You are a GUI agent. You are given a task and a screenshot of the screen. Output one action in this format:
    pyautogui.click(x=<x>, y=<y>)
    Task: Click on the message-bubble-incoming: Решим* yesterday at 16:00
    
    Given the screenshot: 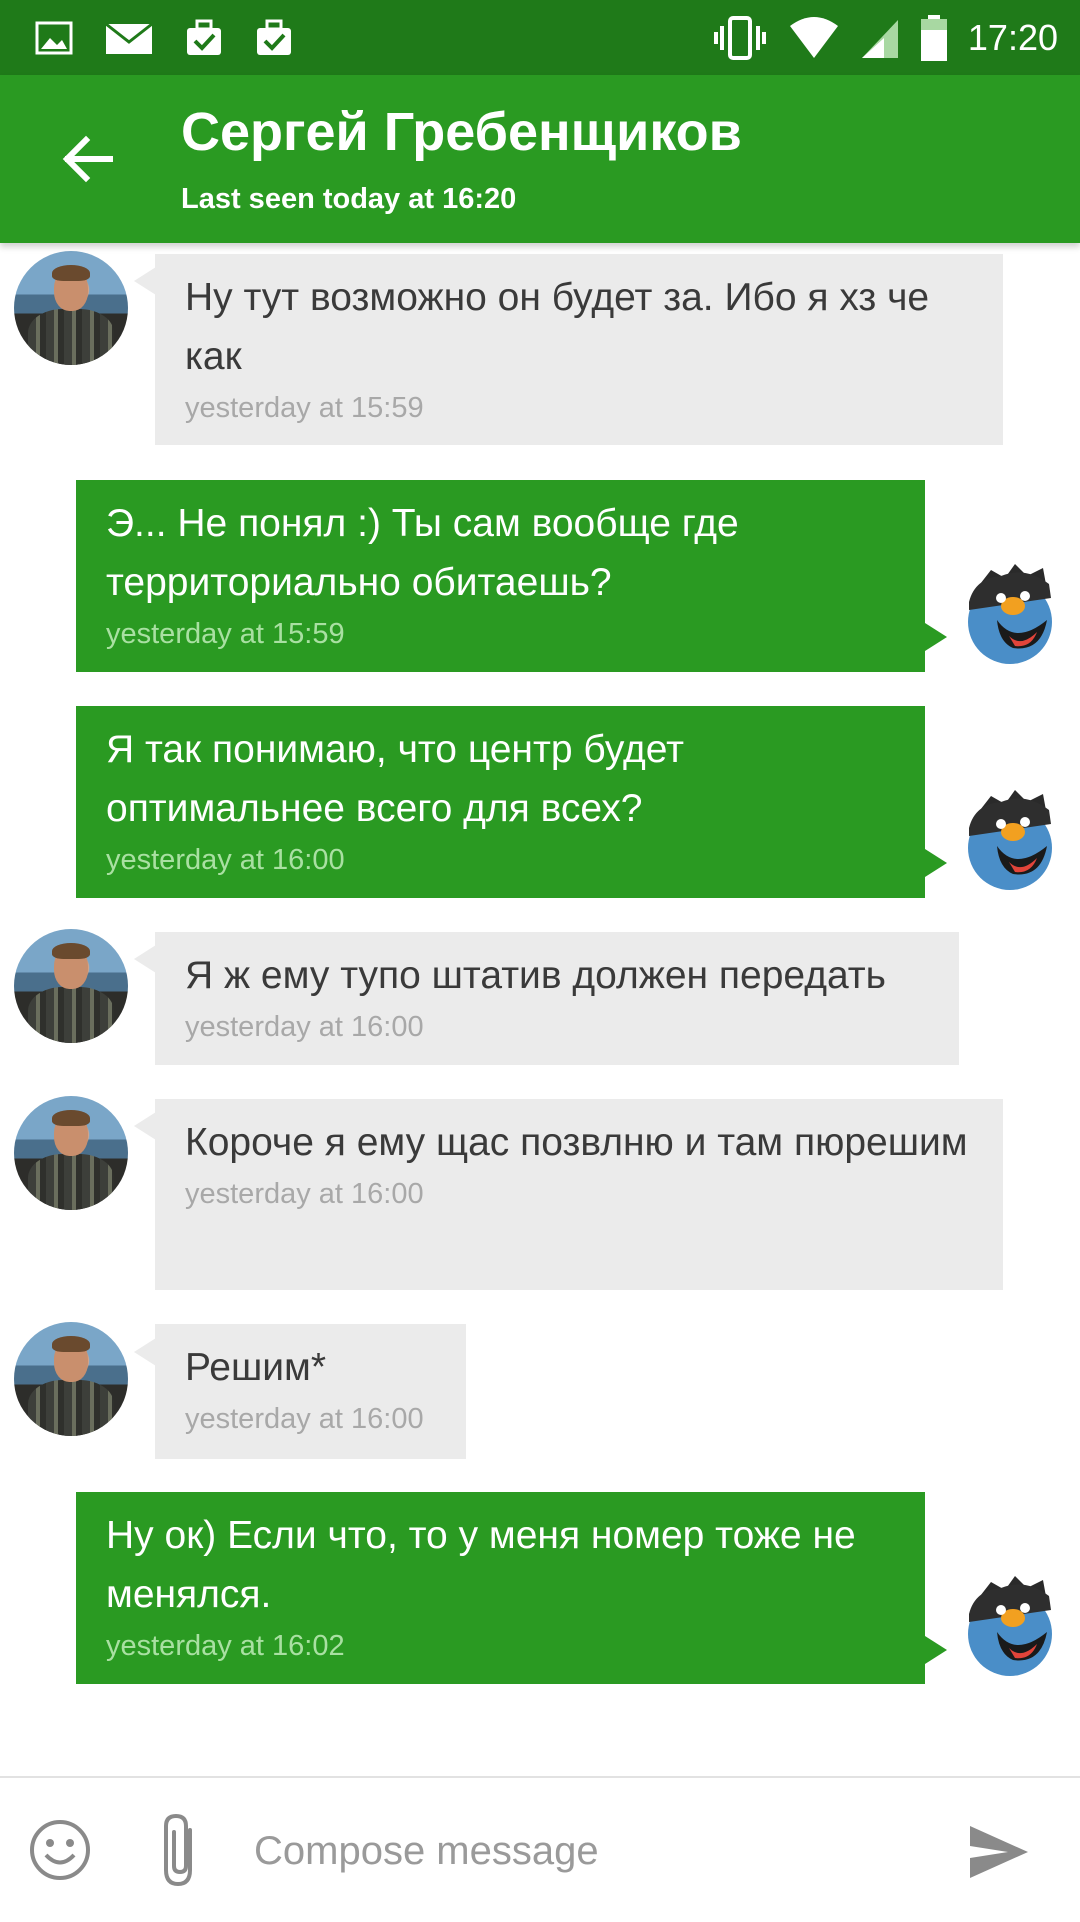 What is the action you would take?
    pyautogui.click(x=310, y=1391)
    